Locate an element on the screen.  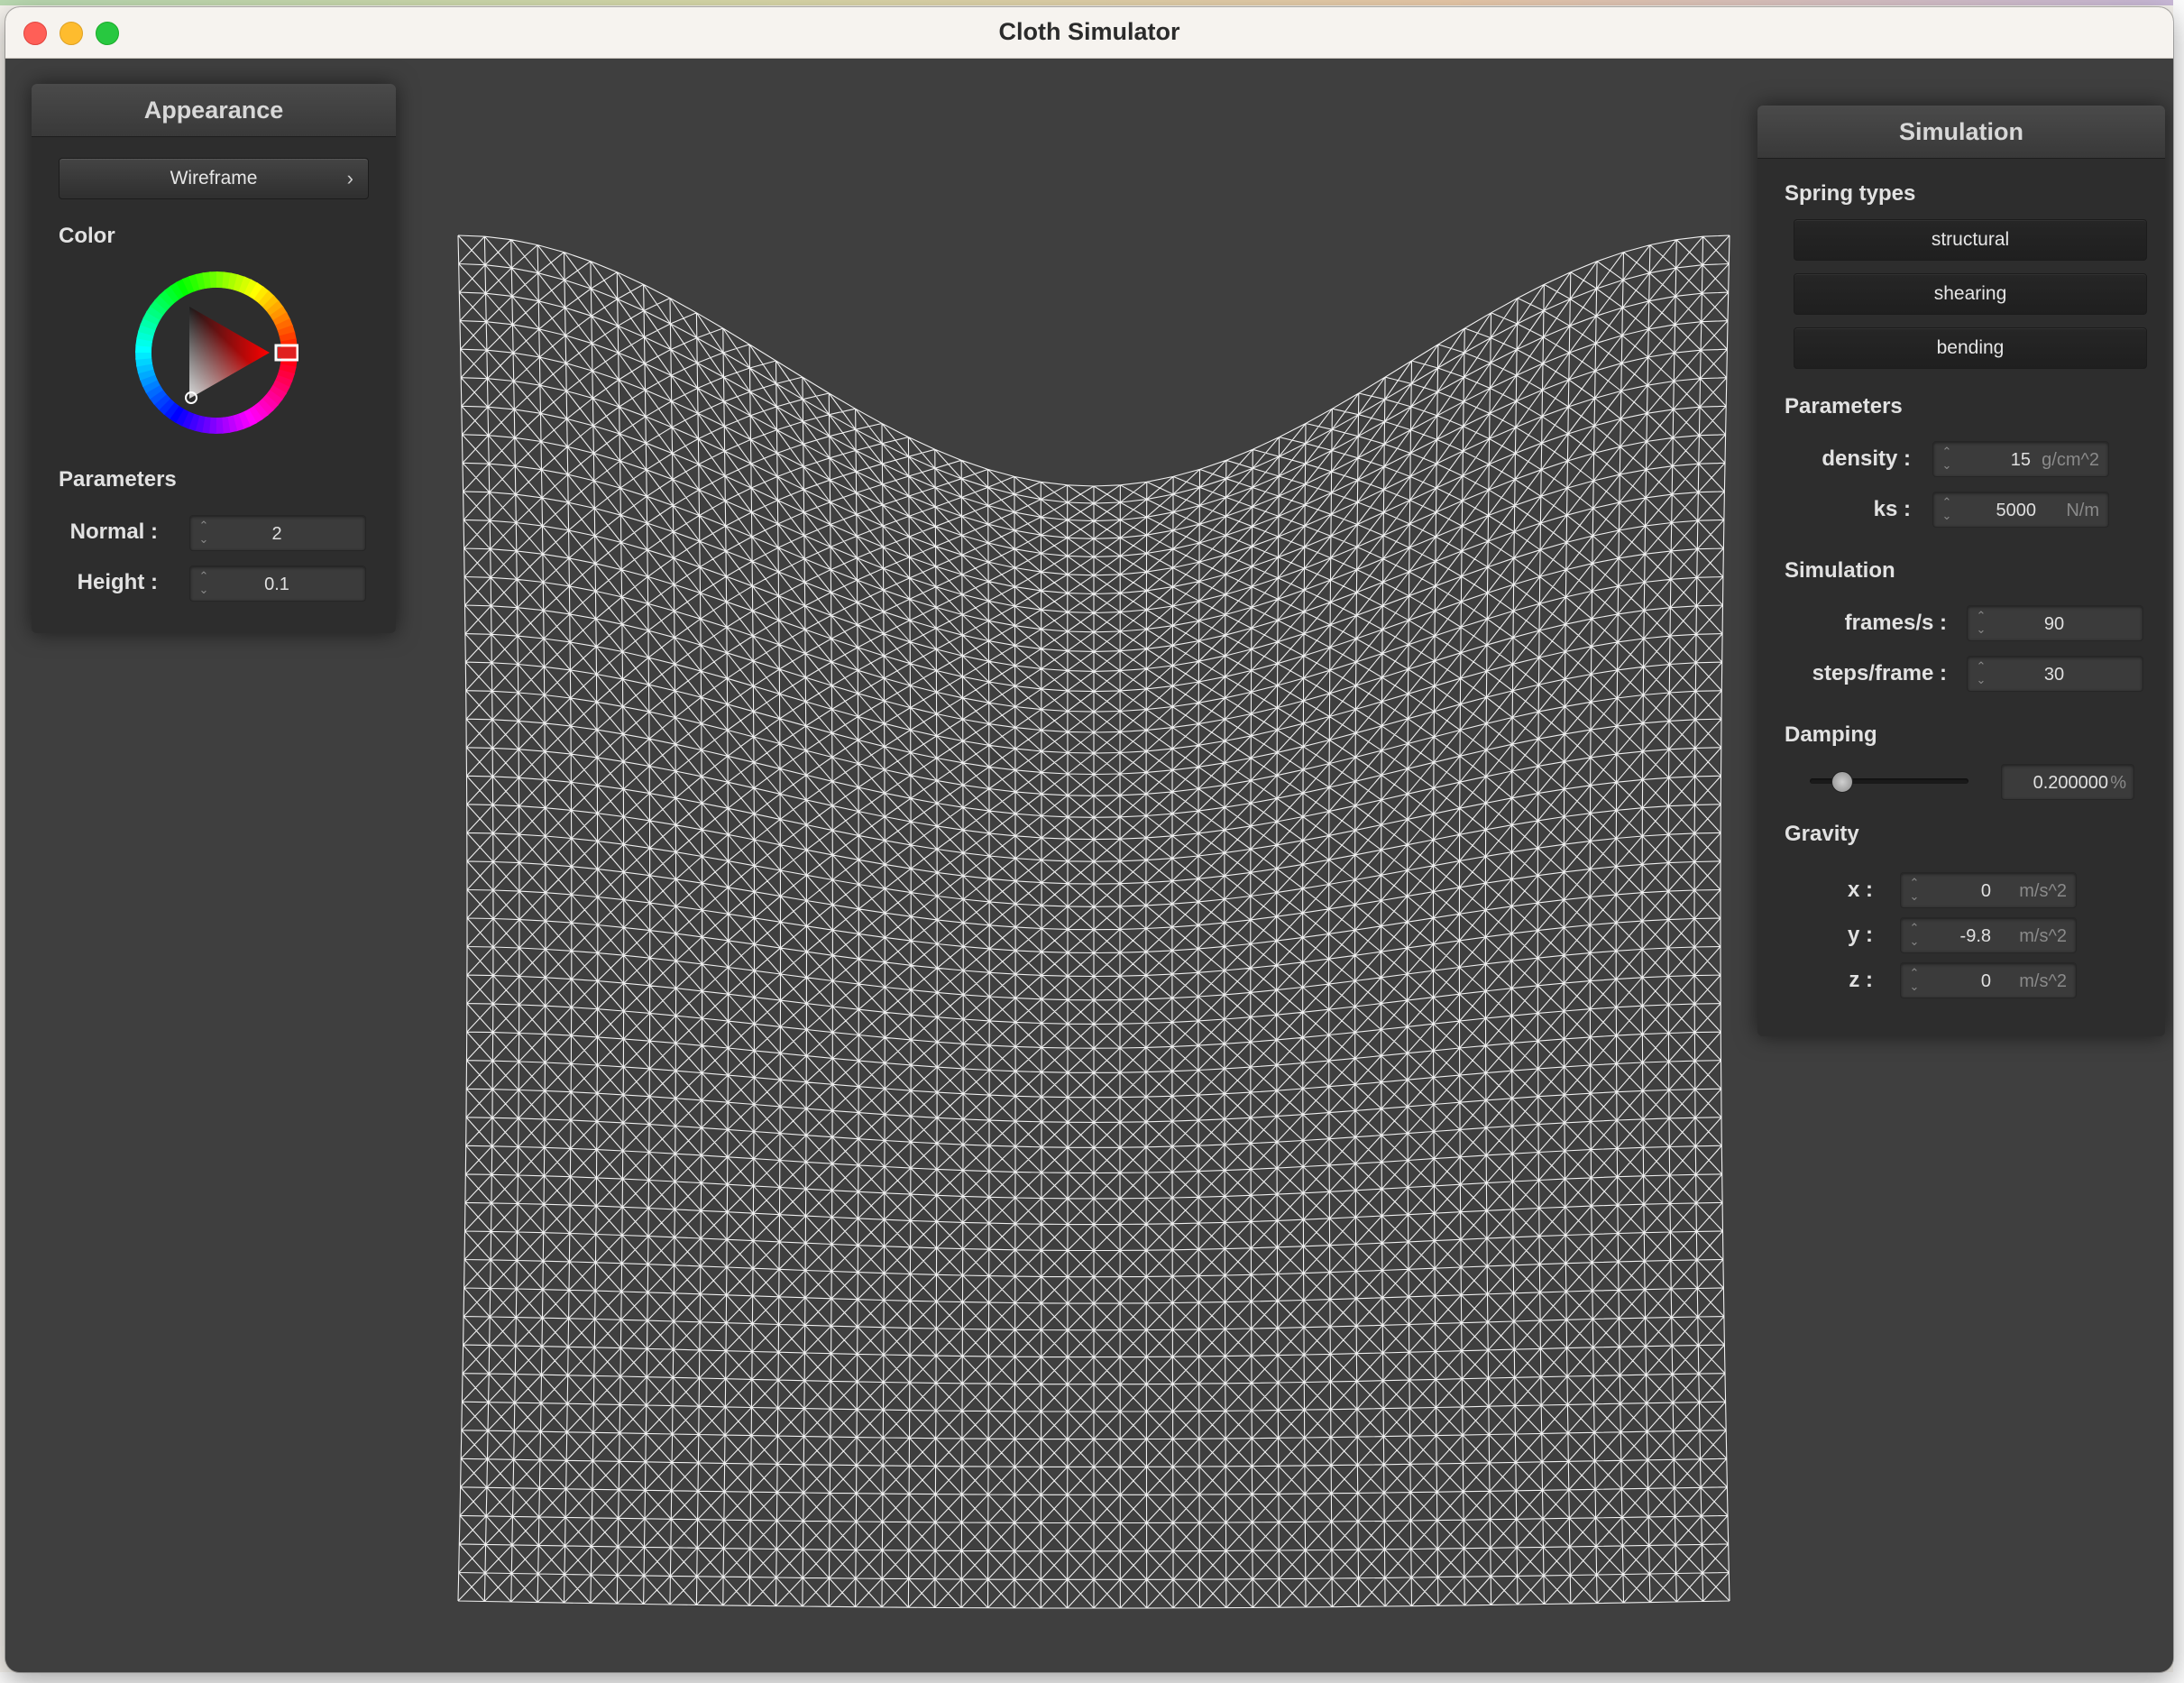
gravity-y-value: -9.8 is located at coordinates (1975, 936).